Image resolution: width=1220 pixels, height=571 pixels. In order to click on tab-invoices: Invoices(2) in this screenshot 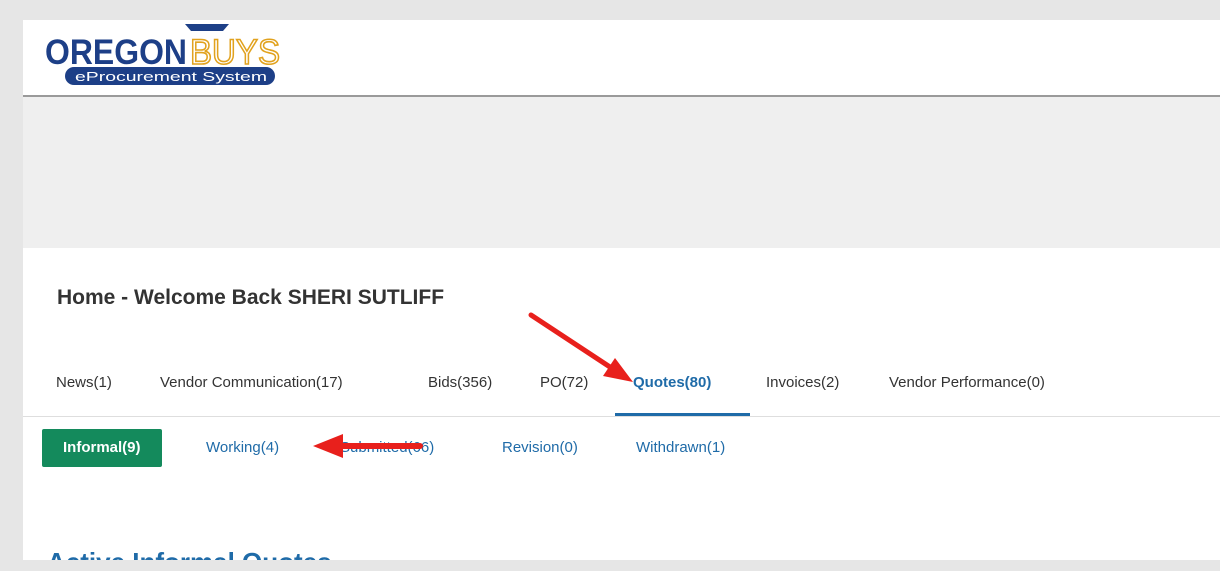, I will do `click(802, 382)`.